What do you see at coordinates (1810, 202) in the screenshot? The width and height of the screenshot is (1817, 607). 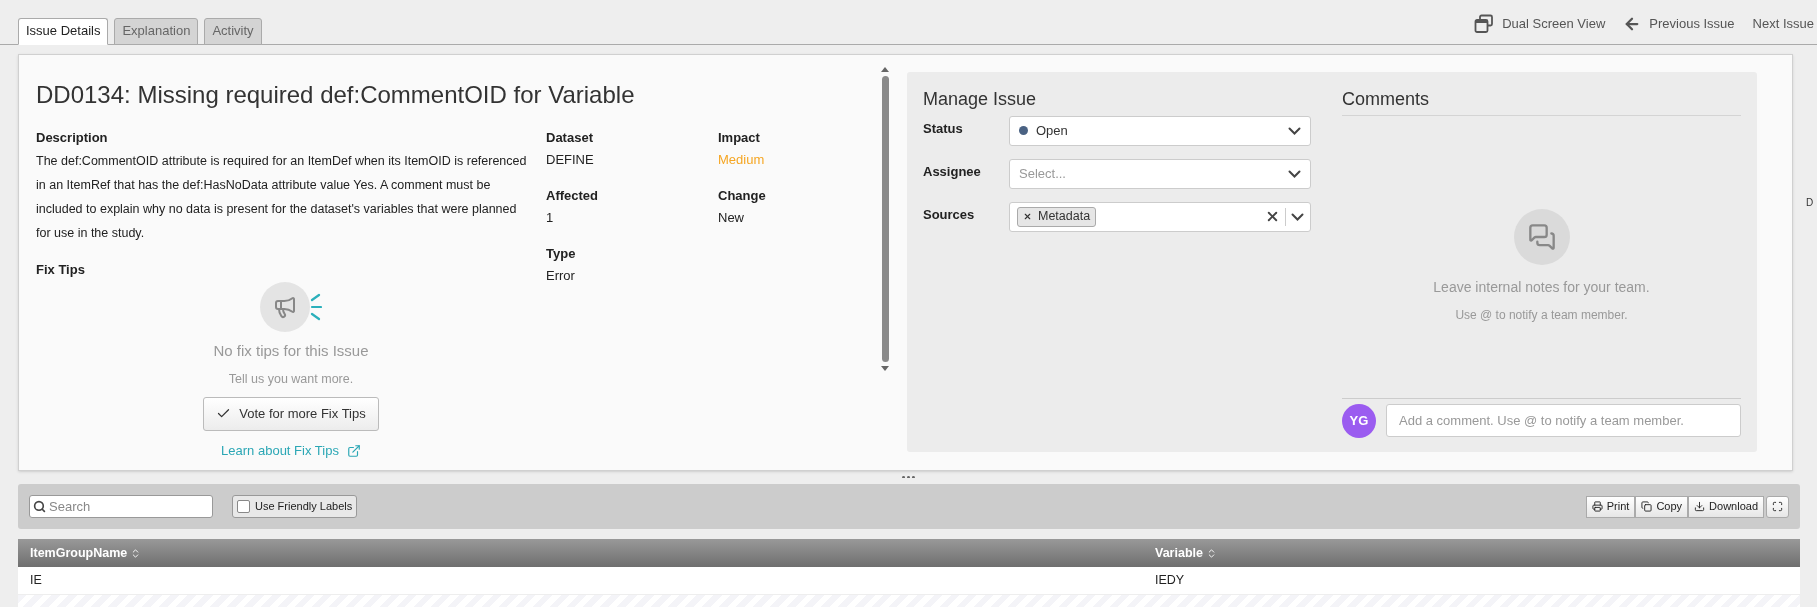 I see `edge-text: D` at bounding box center [1810, 202].